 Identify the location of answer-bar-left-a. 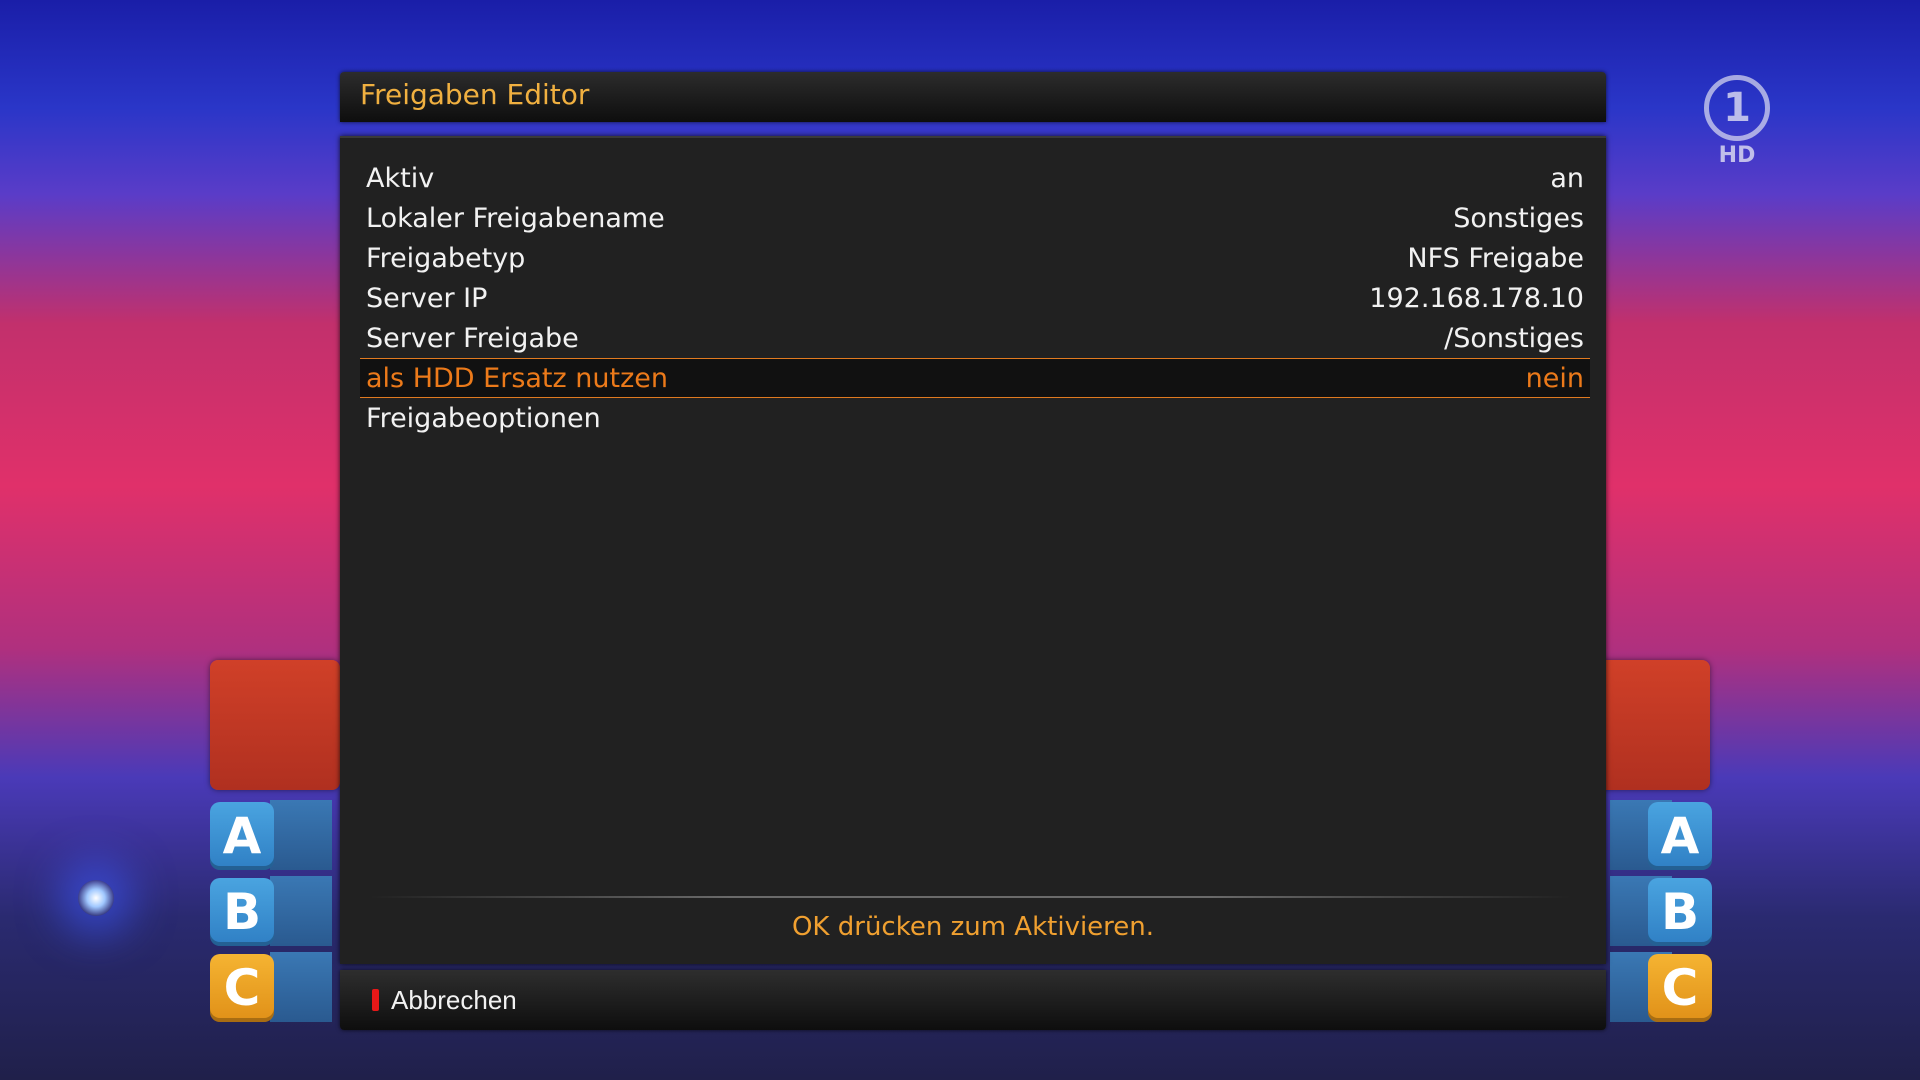
(301, 835).